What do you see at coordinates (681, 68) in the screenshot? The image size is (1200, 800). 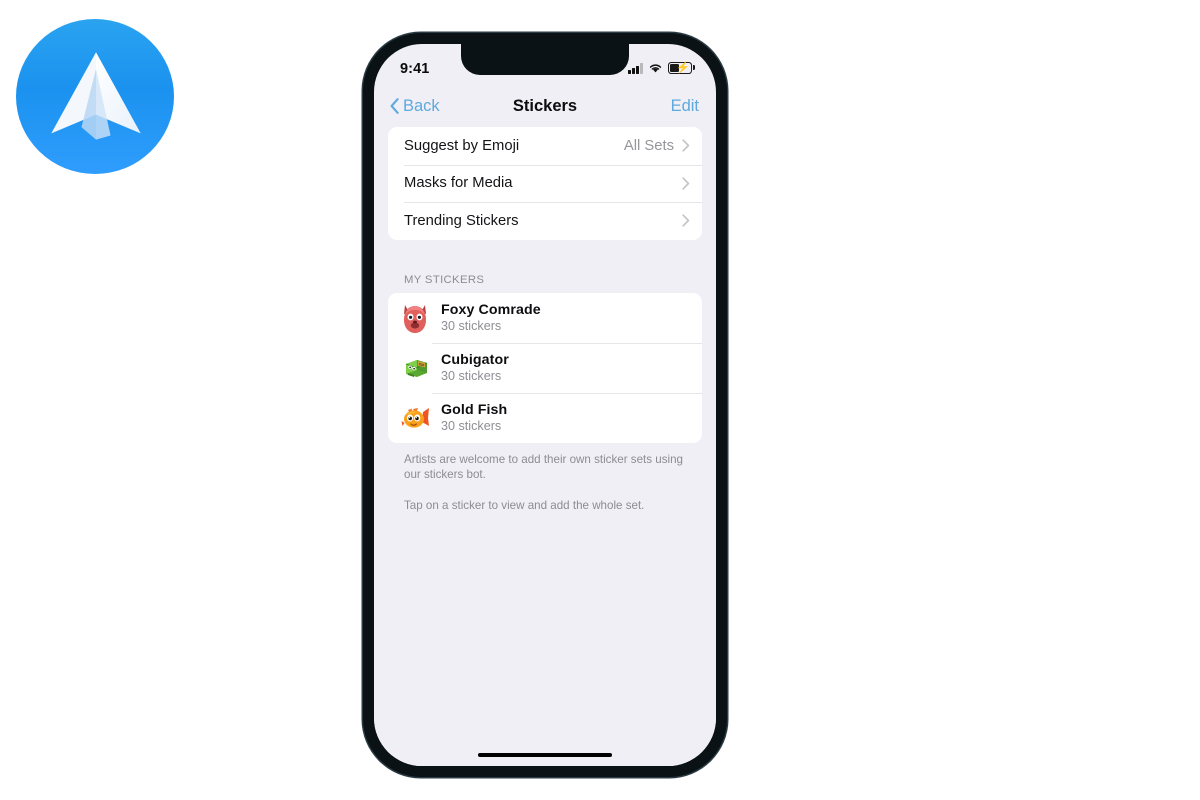 I see `battery-charging-icon: ⚡` at bounding box center [681, 68].